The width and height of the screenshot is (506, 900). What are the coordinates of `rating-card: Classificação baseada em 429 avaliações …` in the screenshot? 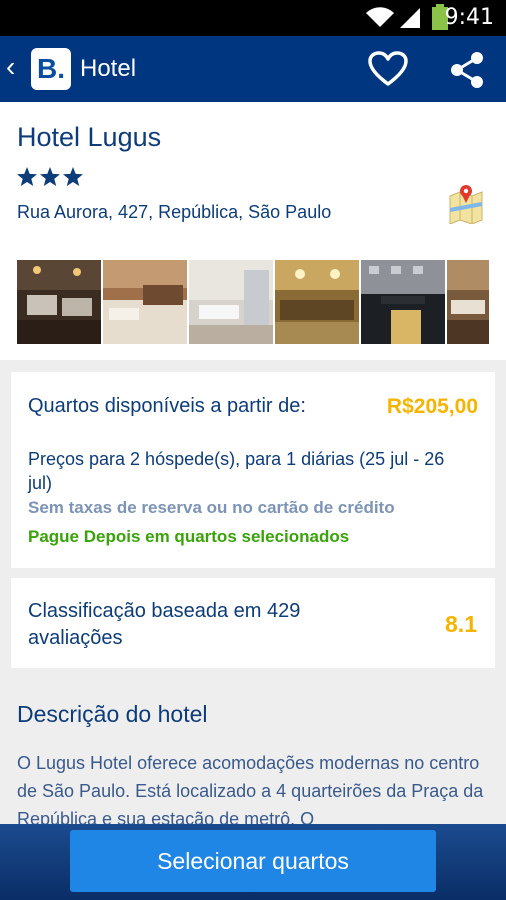 It's located at (253, 623).